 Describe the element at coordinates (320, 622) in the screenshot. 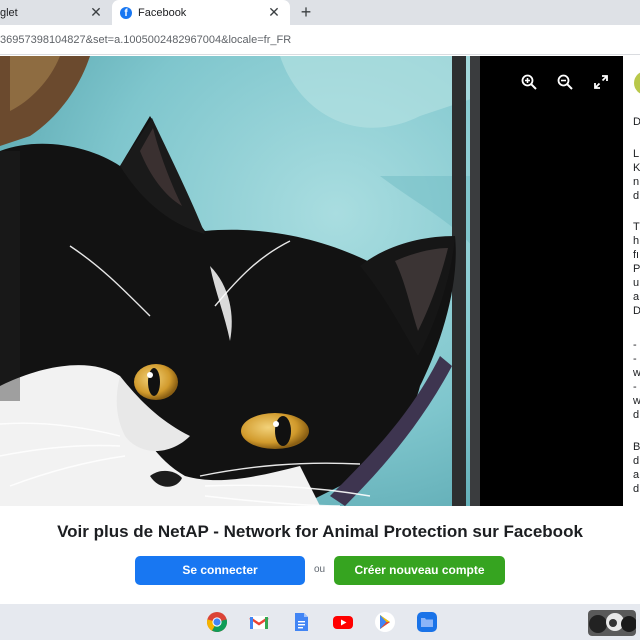

I see `shelf` at that location.